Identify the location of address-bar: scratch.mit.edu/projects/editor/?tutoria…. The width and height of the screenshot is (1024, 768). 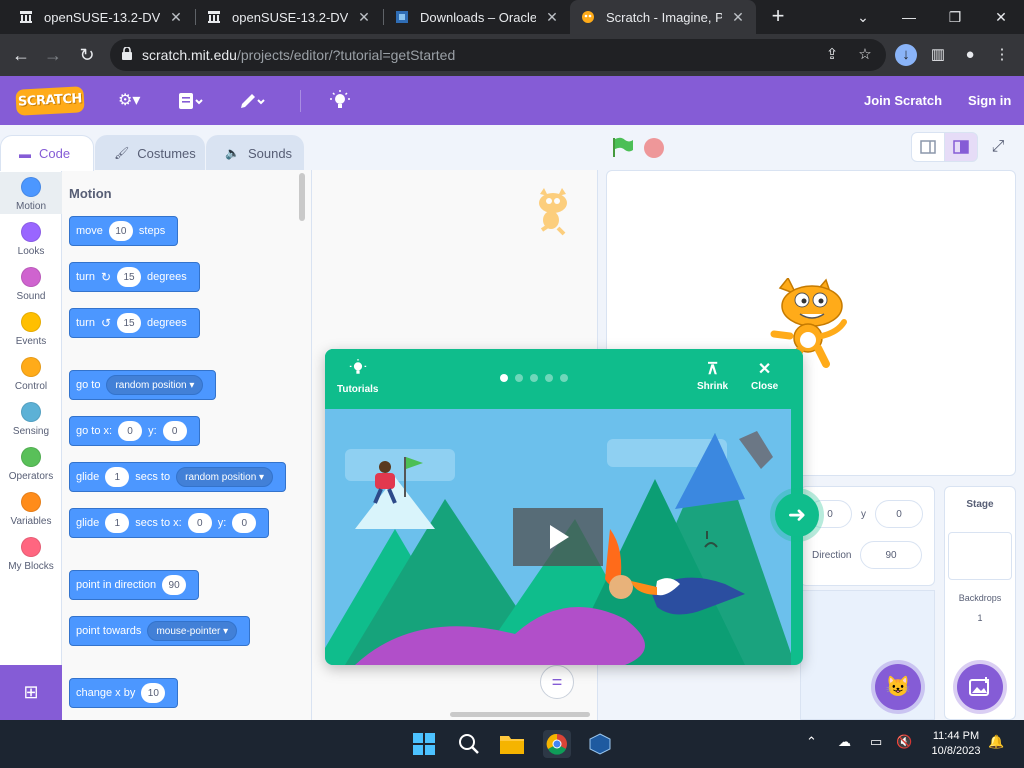
(498, 55).